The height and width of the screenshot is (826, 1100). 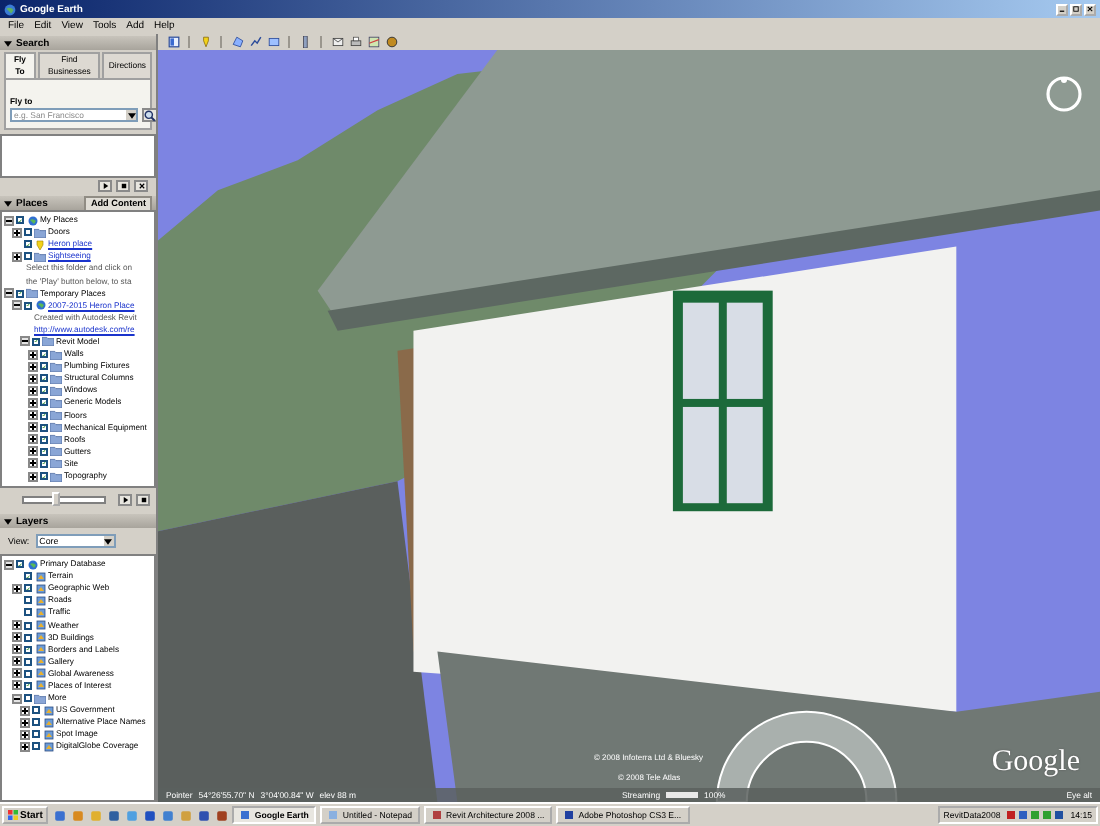 I want to click on pushpin-icon, so click(x=40, y=244).